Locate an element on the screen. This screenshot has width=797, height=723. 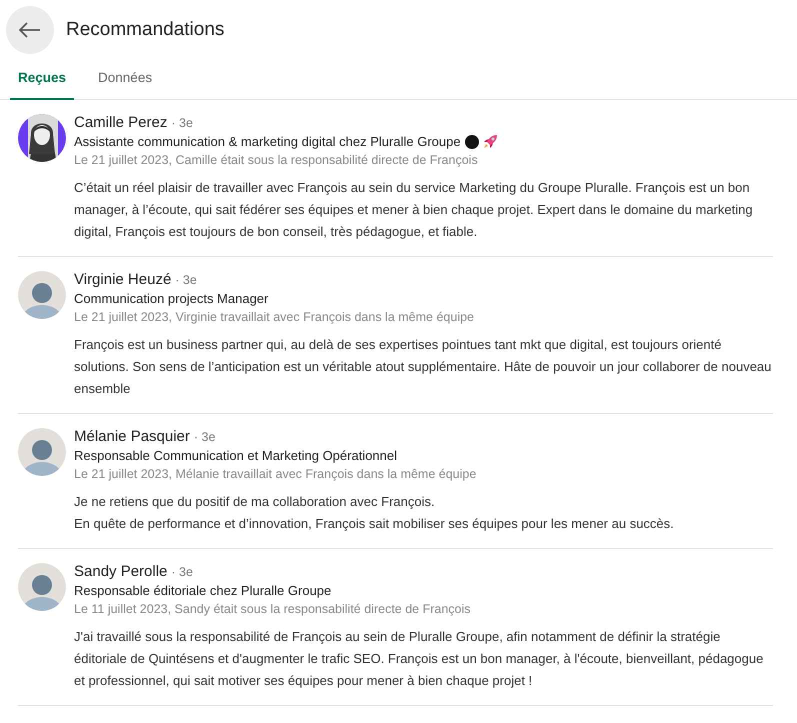
relationship-context: Le 21 juillet 2023, Mélanie travaillait avec François dans la même équipe is located at coordinates (276, 474).